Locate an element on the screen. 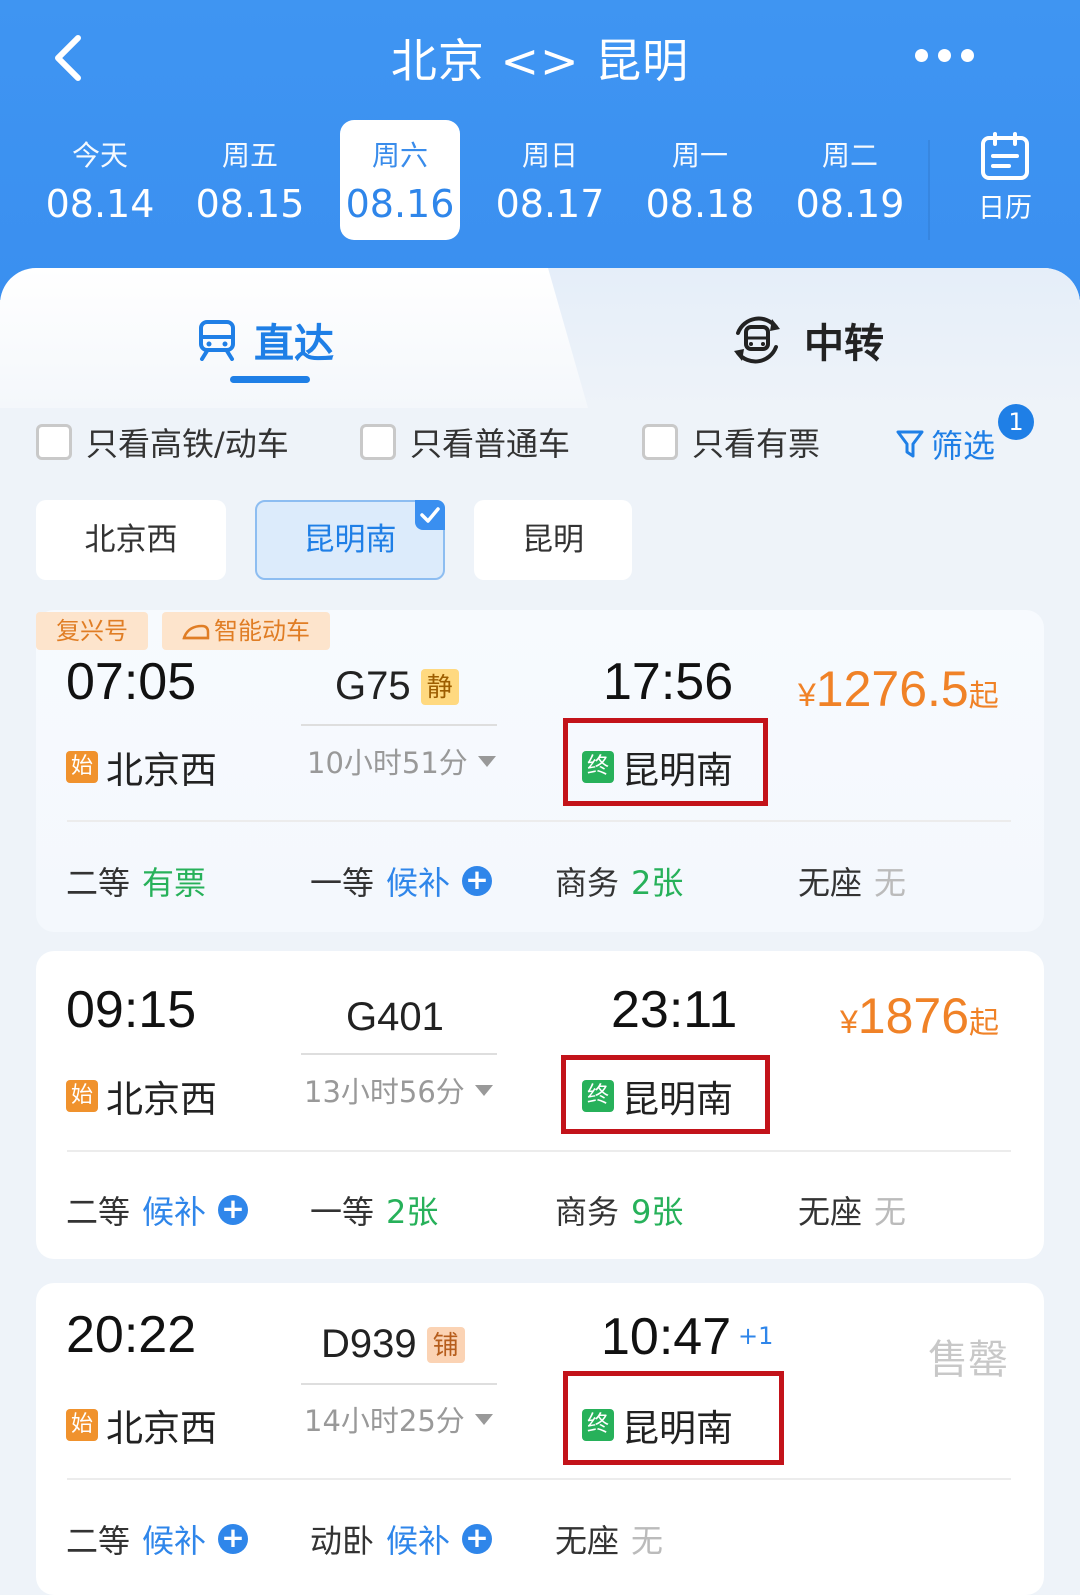 The width and height of the screenshot is (1080, 1595). seat-status: 2张 is located at coordinates (657, 883).